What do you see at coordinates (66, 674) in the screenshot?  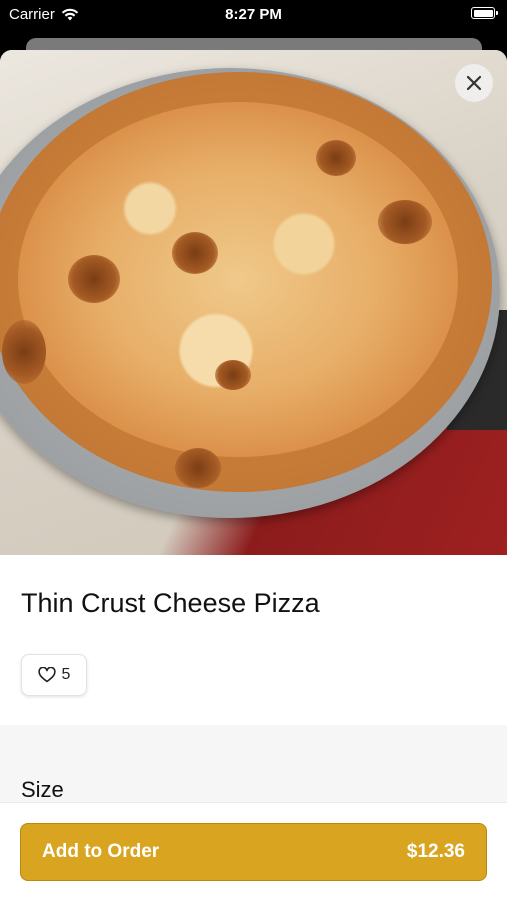 I see `like-count: 5` at bounding box center [66, 674].